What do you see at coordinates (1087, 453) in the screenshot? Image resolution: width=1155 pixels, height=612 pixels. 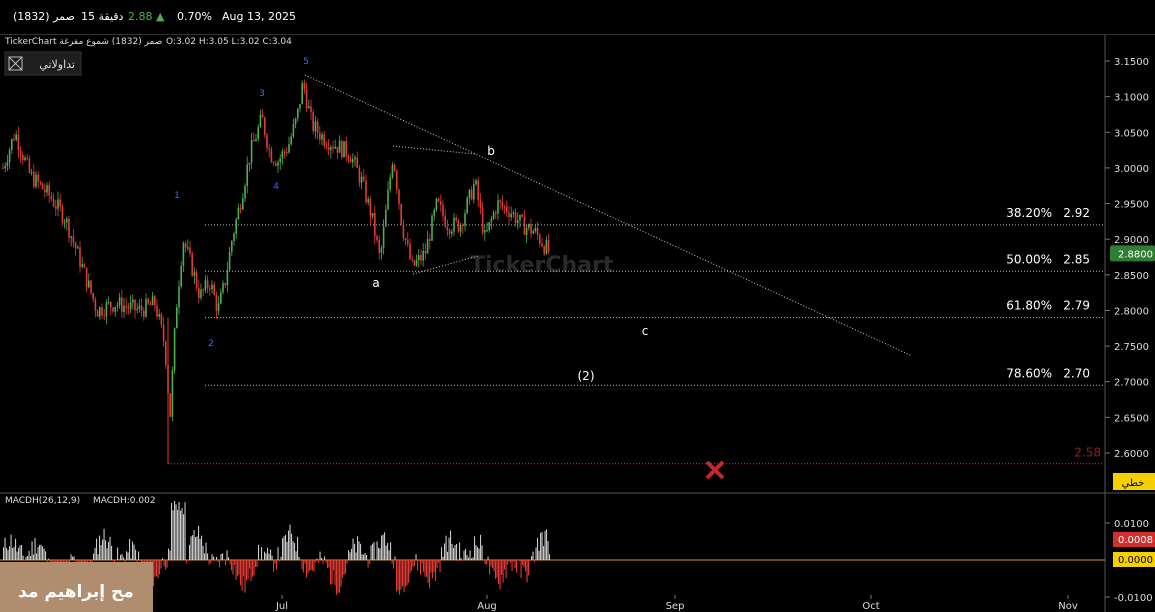 I see `stop-label: 2.58` at bounding box center [1087, 453].